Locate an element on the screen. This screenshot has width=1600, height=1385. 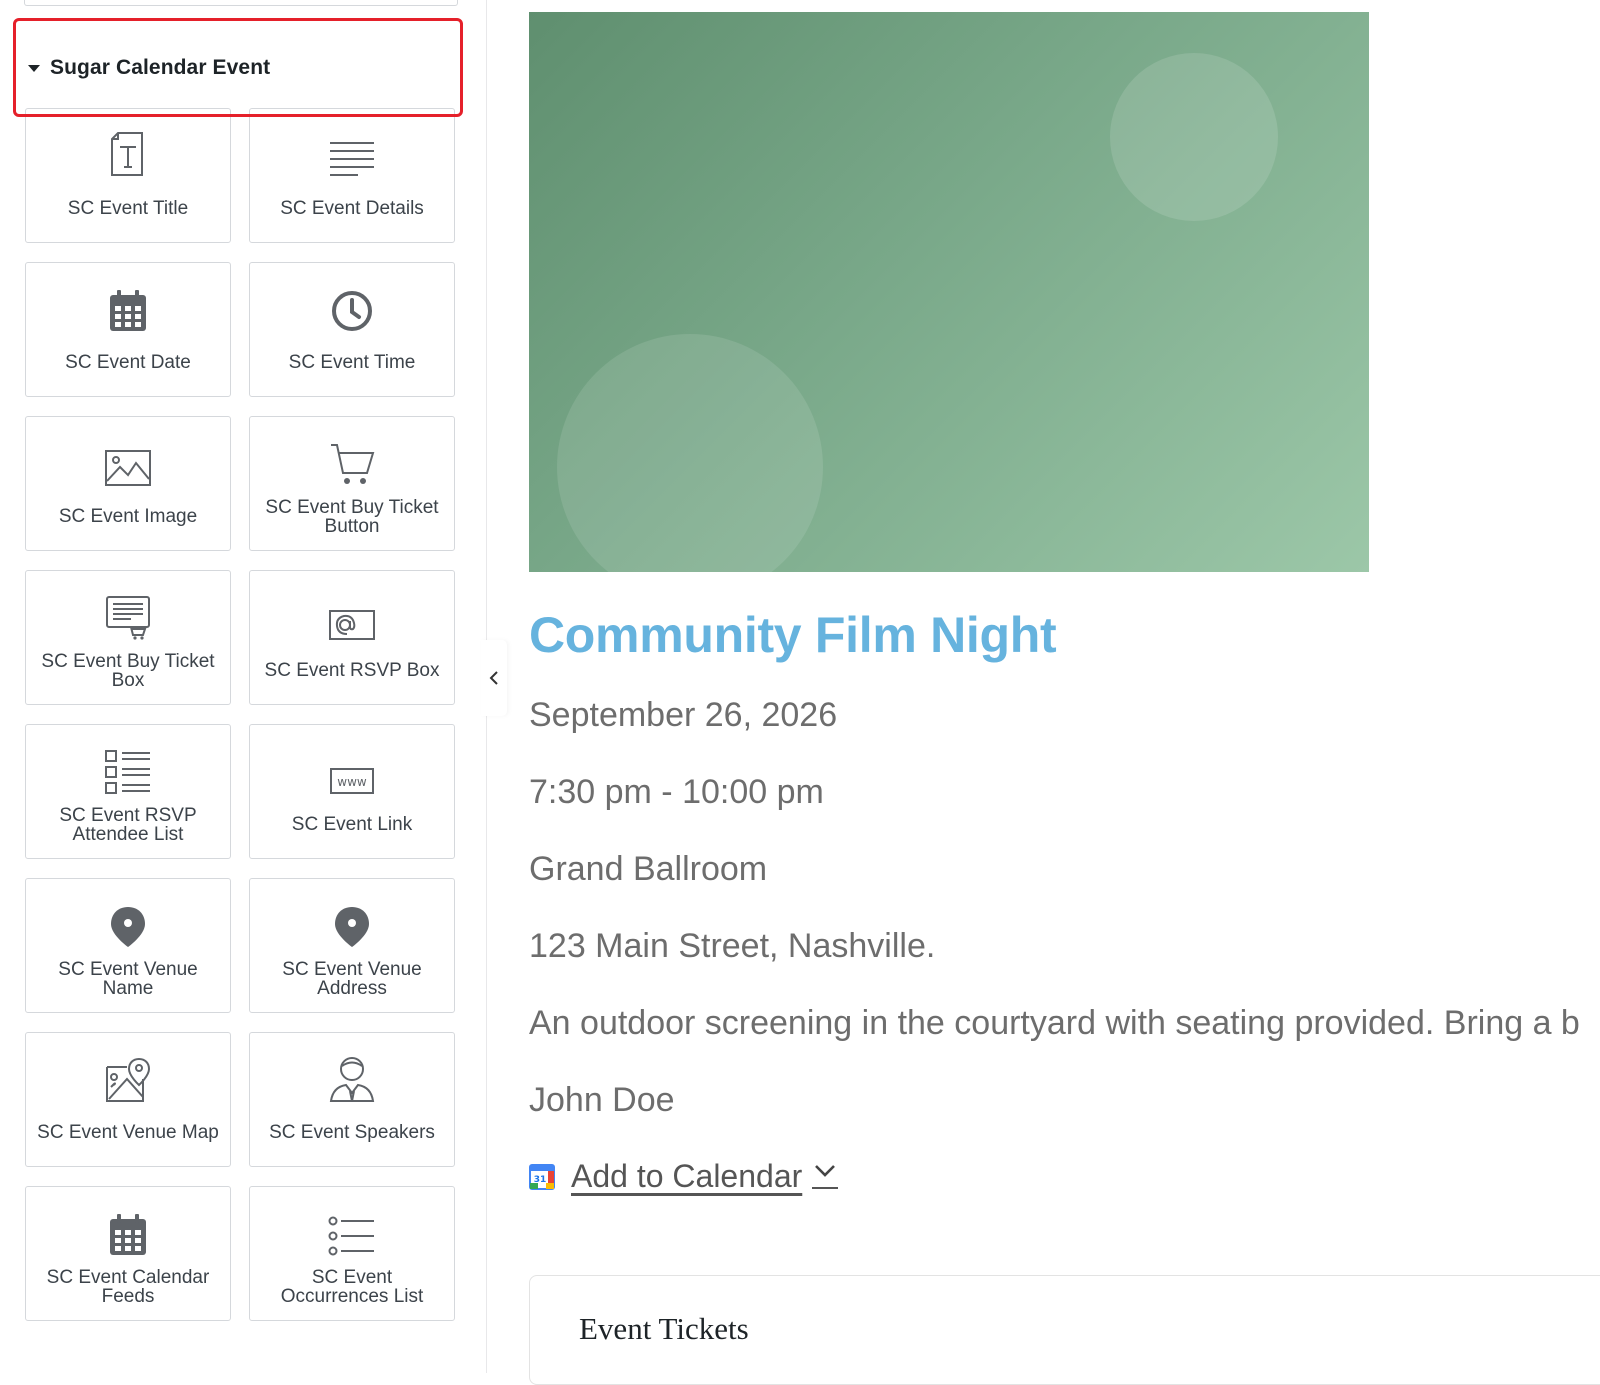
svg-text: www is located at coordinates (352, 782).